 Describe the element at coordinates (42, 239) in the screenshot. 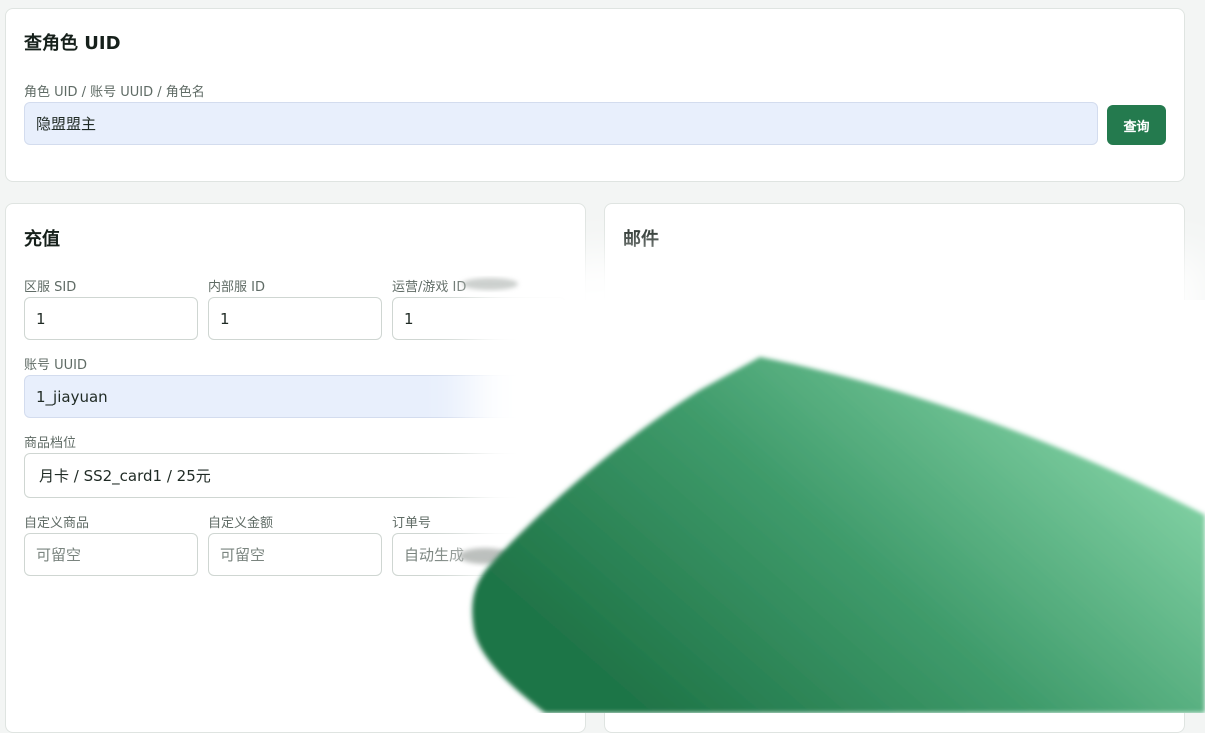

I see `recharge-card-title: 充值` at that location.